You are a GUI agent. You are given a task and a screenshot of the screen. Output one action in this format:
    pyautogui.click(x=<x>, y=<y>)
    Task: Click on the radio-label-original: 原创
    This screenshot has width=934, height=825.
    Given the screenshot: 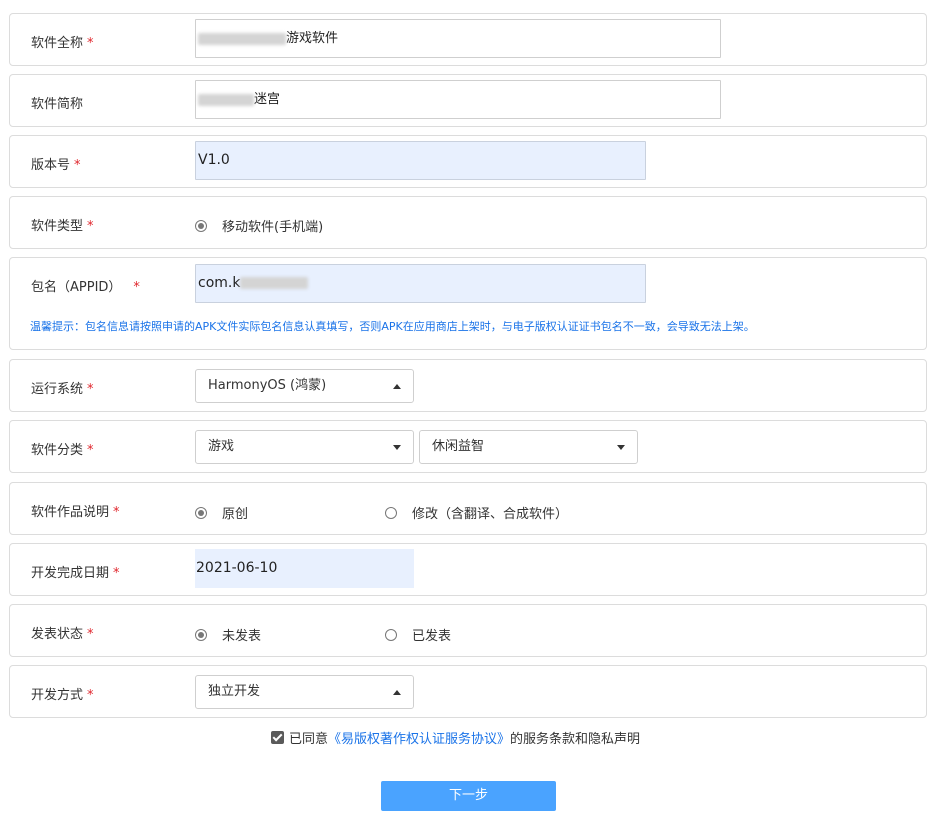 What is the action you would take?
    pyautogui.click(x=235, y=514)
    